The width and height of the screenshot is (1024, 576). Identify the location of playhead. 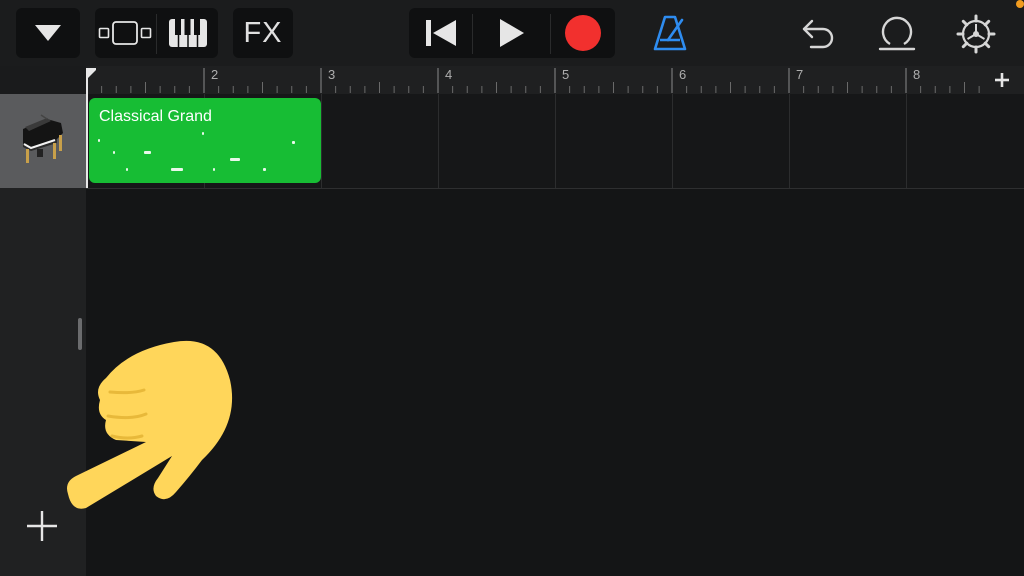
(87, 128).